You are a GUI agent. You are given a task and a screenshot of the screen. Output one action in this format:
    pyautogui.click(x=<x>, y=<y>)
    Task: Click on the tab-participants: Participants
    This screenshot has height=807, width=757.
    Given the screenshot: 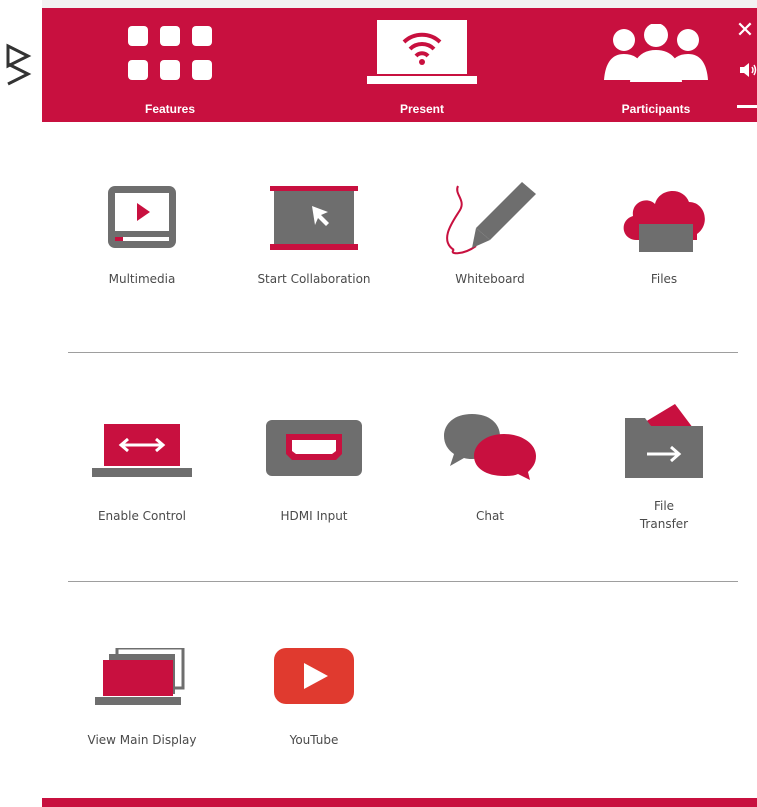 What is the action you would take?
    pyautogui.click(x=656, y=65)
    